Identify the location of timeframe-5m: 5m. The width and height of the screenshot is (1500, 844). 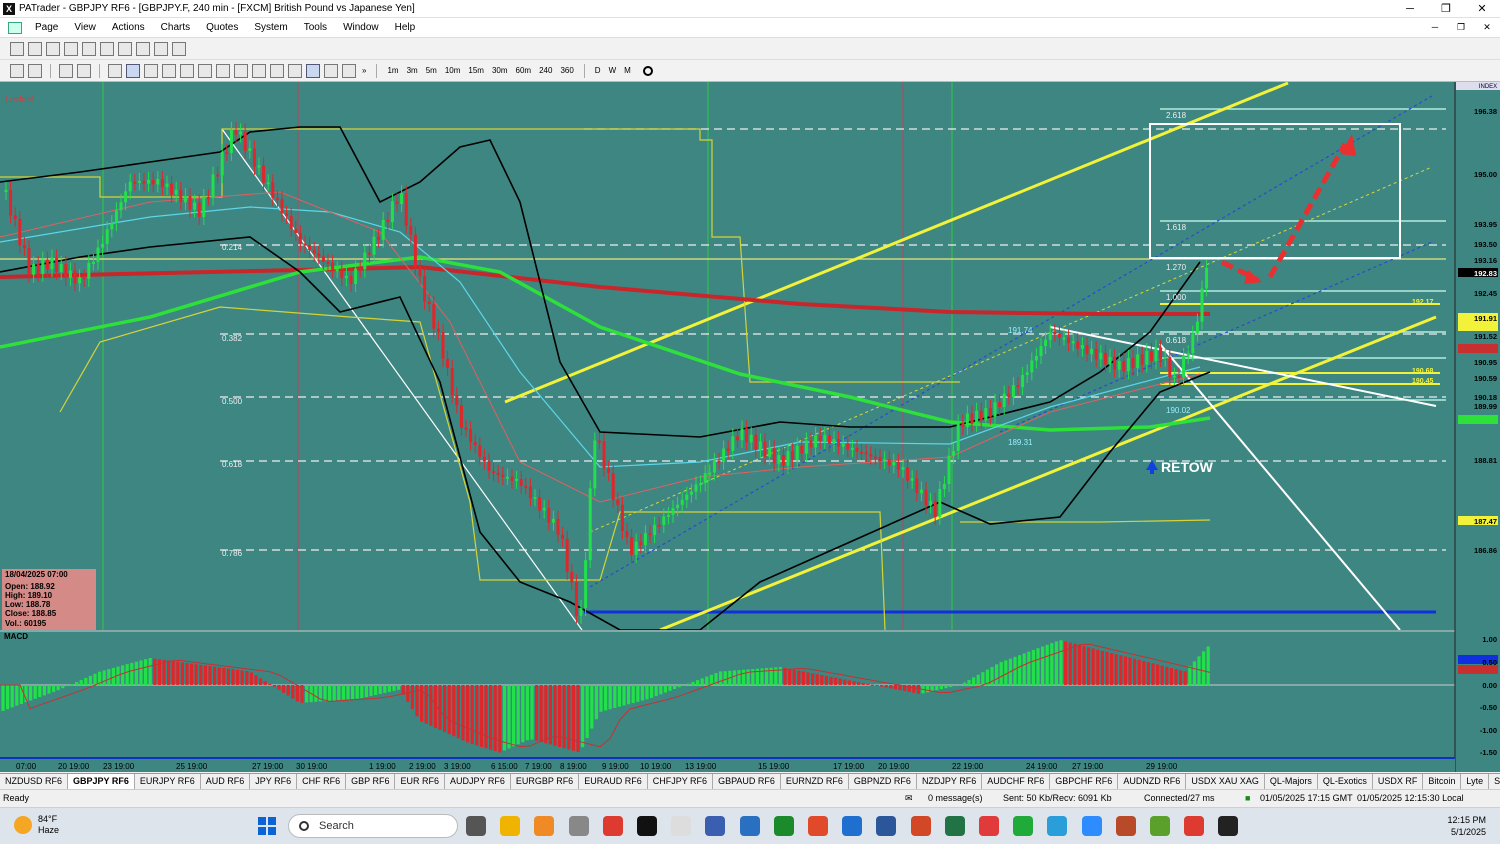
(431, 71).